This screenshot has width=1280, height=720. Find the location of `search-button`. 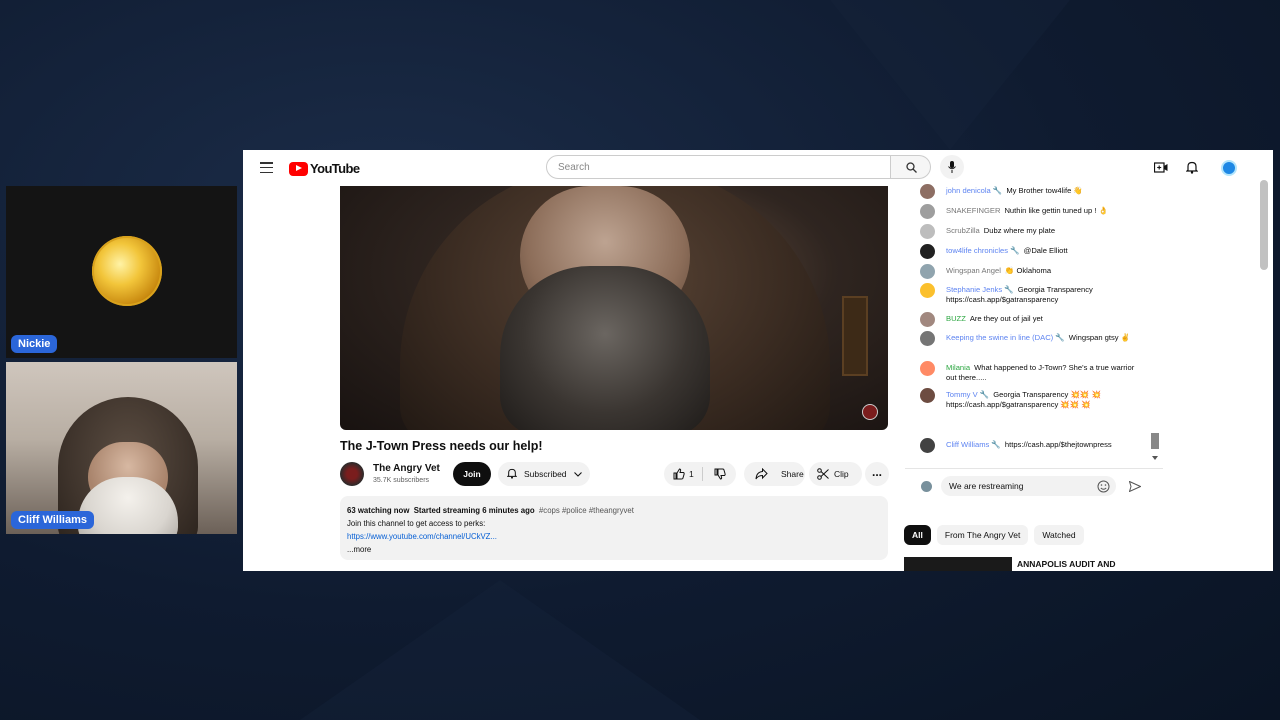

search-button is located at coordinates (911, 167).